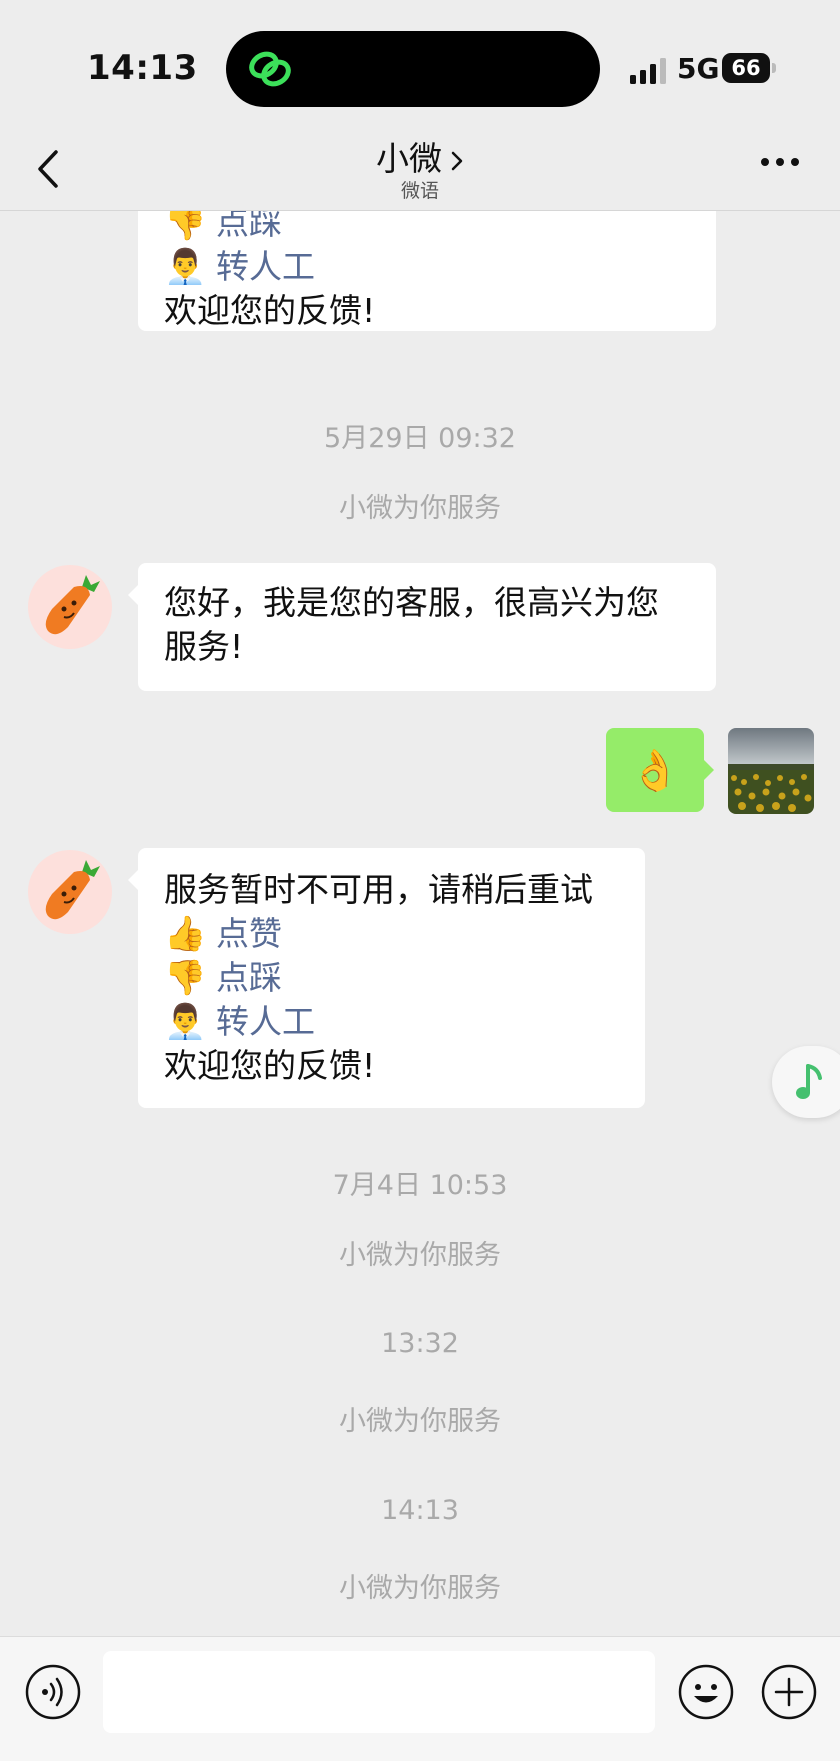 This screenshot has height=1761, width=840. Describe the element at coordinates (378, 889) in the screenshot. I see `service-text: 服务暂时不可用，请稍后重试` at that location.